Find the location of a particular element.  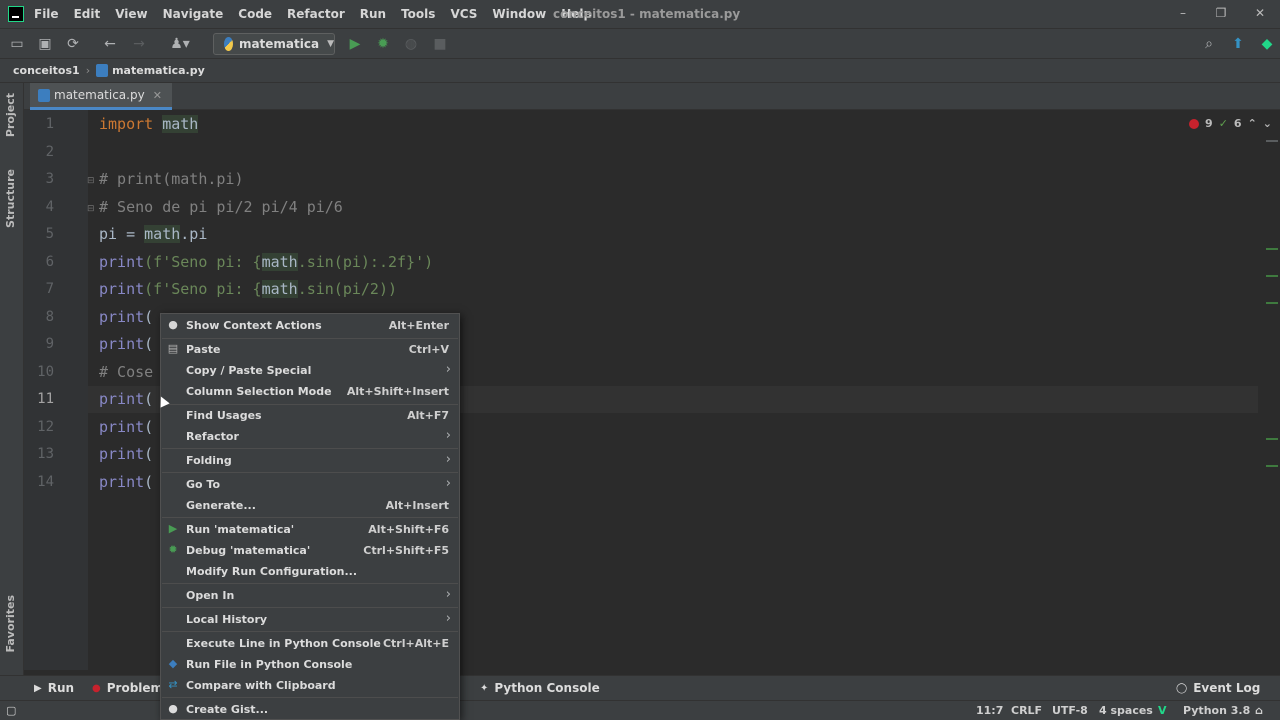

line-number: 3 is located at coordinates (49, 179).